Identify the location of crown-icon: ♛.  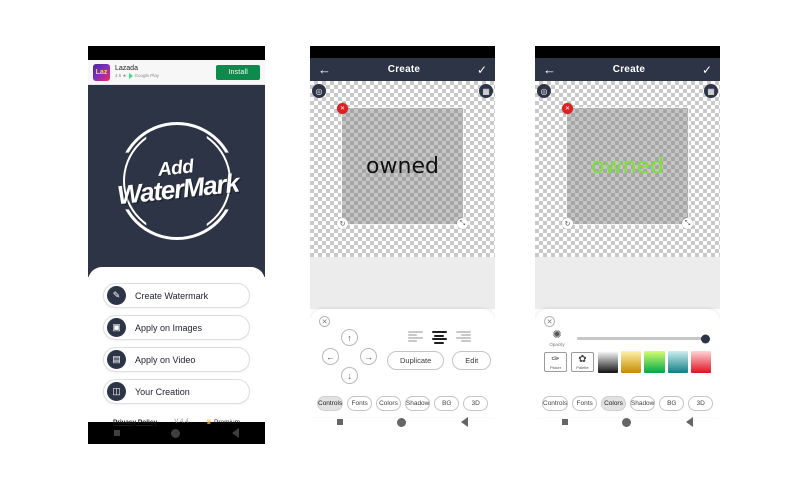
(208, 422).